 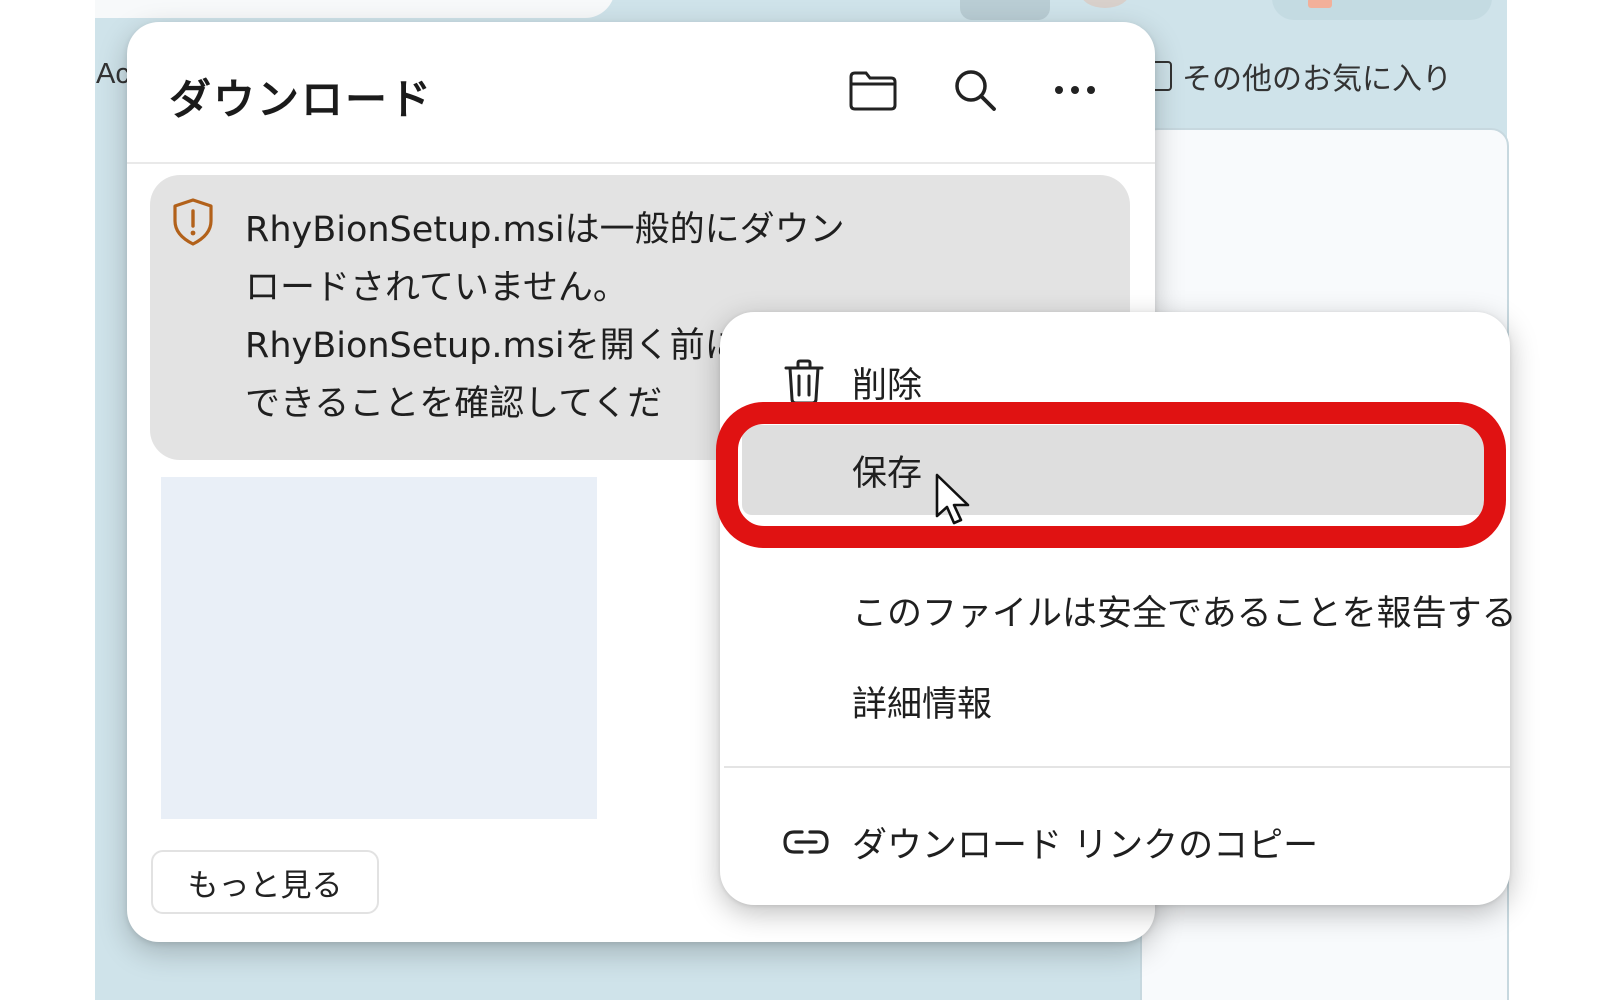 I want to click on link-icon, so click(x=806, y=842).